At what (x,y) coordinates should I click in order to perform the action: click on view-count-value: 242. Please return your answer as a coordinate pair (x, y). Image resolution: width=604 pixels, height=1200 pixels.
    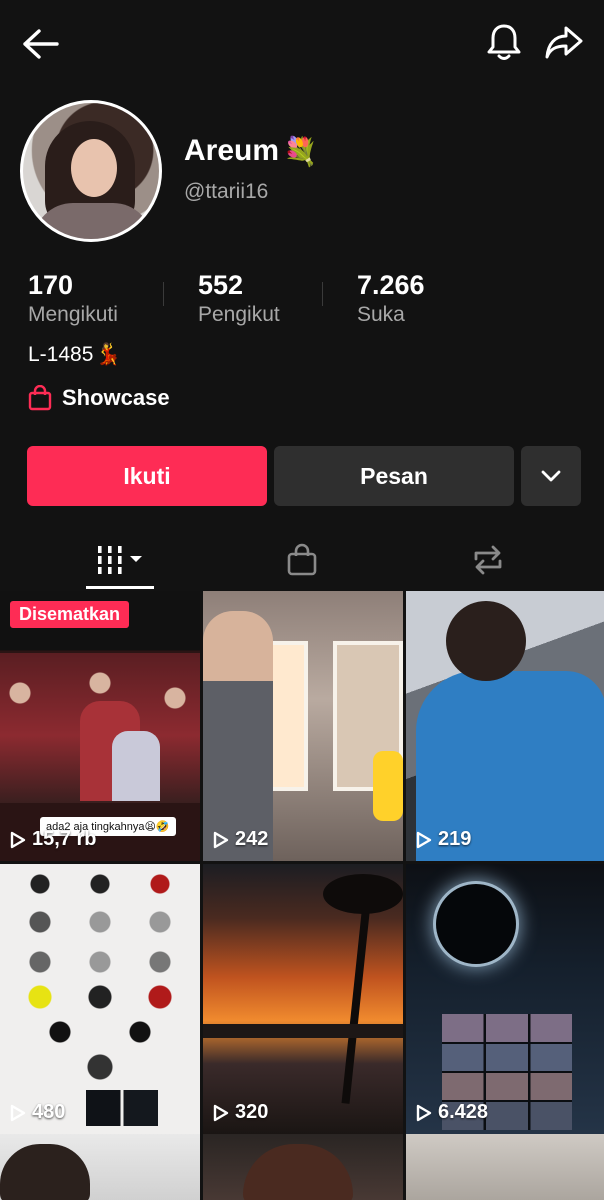
    Looking at the image, I should click on (252, 839).